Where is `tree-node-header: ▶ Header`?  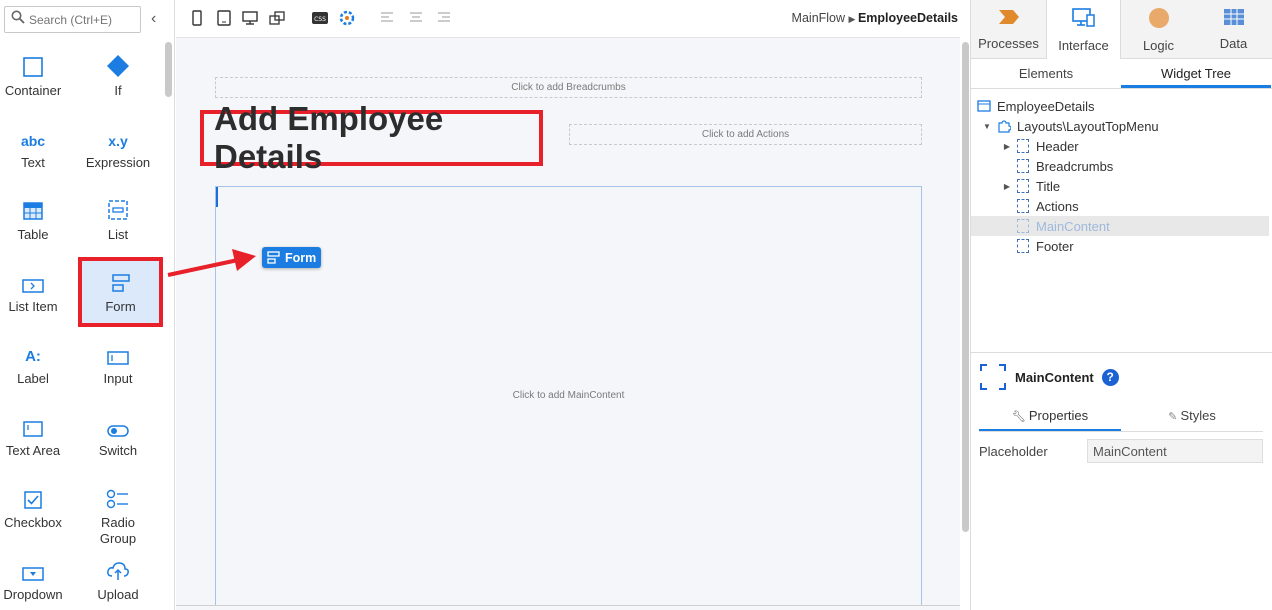 tree-node-header: ▶ Header is located at coordinates (1040, 146).